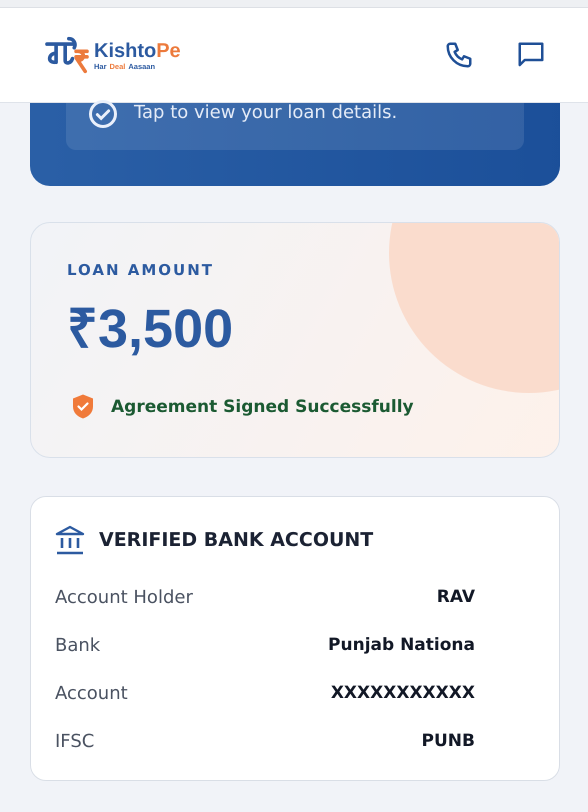  What do you see at coordinates (236, 540) in the screenshot?
I see `bank-card-title: VERIFIED BANK ACCOUNT` at bounding box center [236, 540].